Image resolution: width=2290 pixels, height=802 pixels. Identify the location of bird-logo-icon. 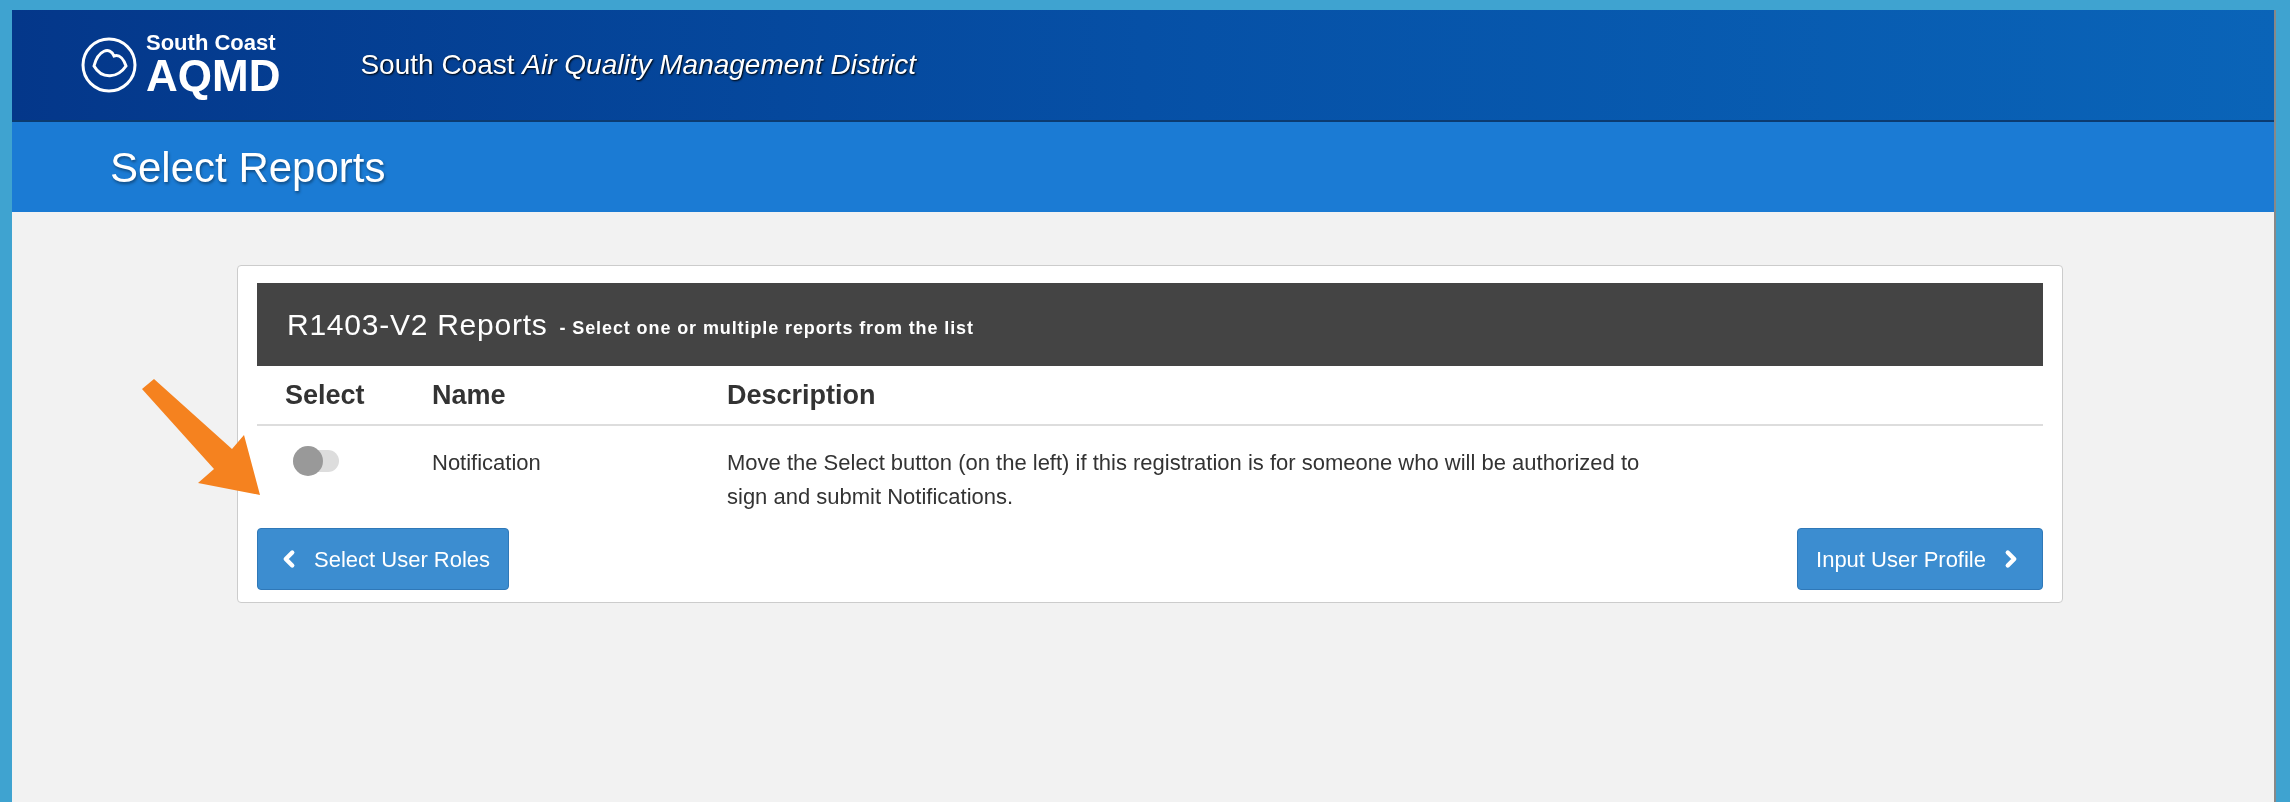
(109, 65).